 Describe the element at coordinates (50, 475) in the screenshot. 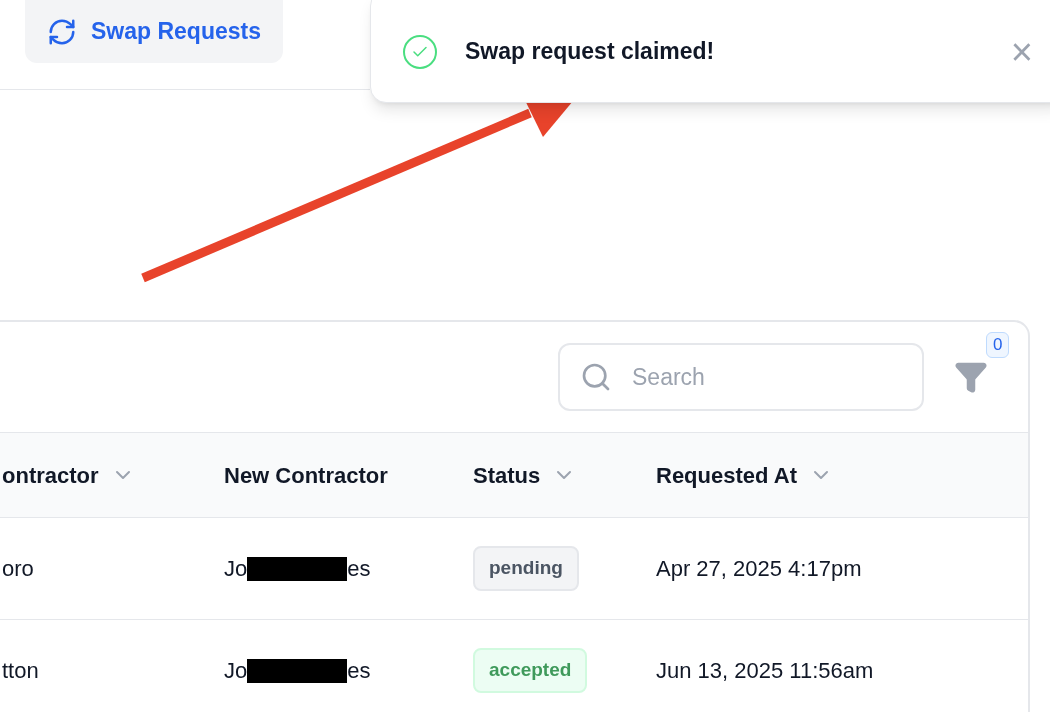

I see `column-header: ontractor` at that location.